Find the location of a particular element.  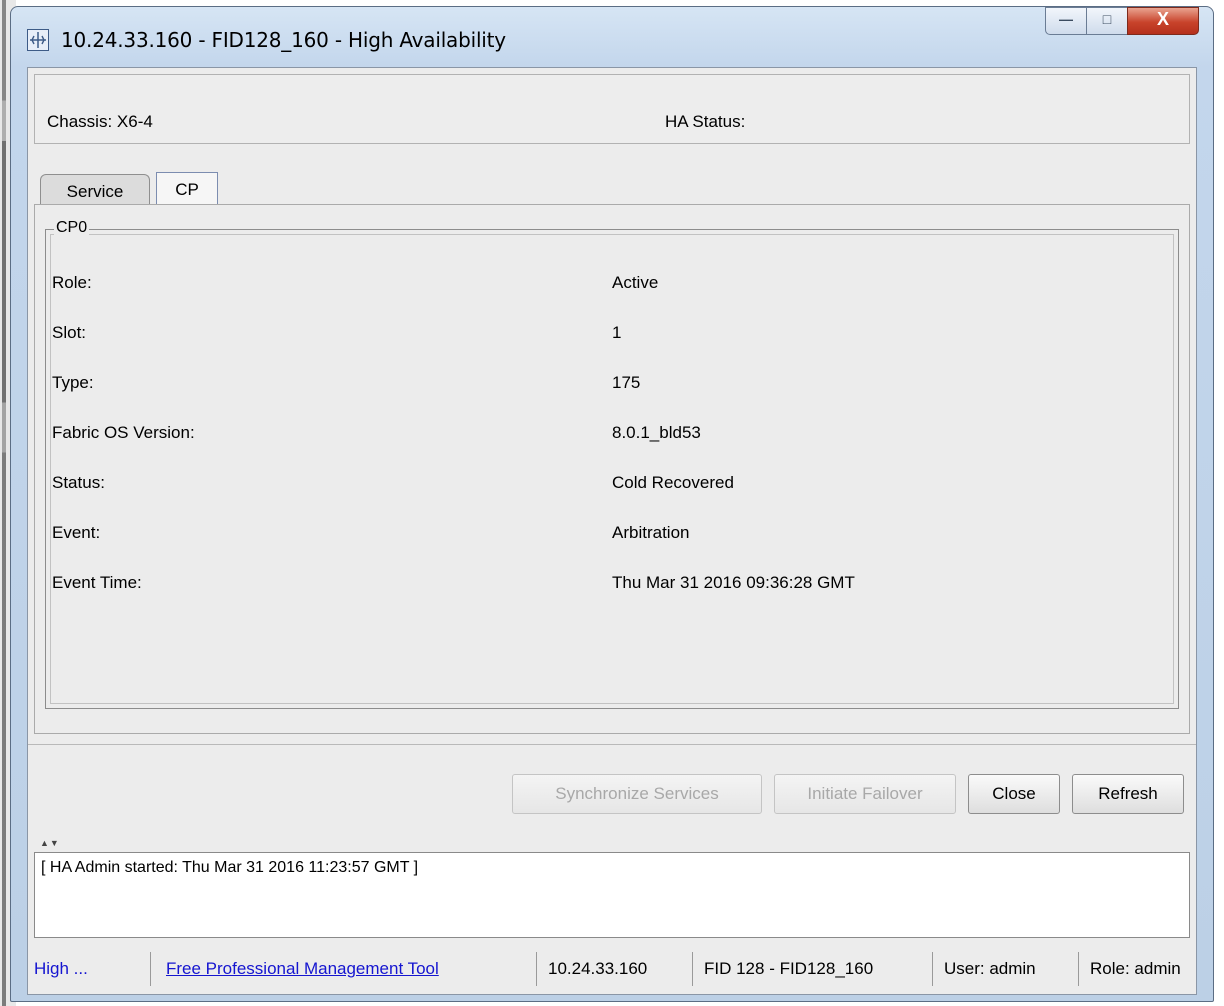

role-status: Role: admin is located at coordinates (1135, 968).